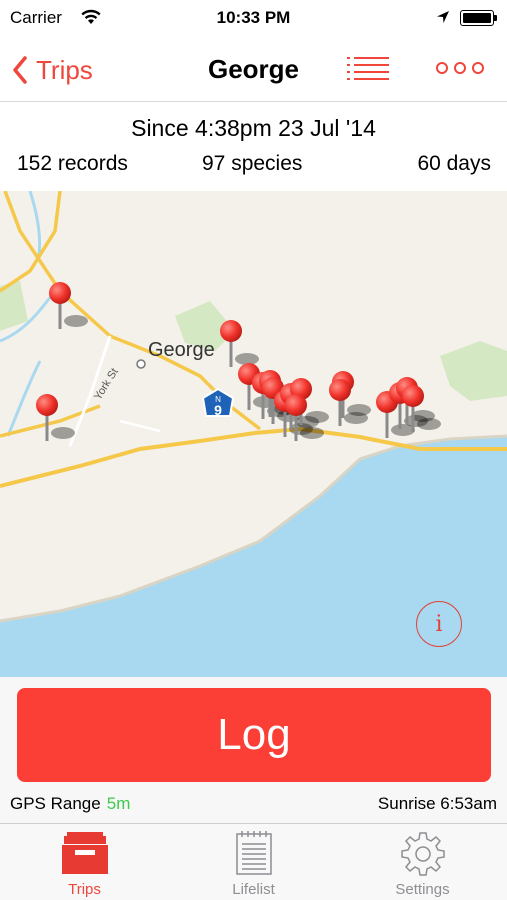 This screenshot has width=507, height=900. Describe the element at coordinates (253, 889) in the screenshot. I see `tab-lifelist-label: Lifelist` at that location.